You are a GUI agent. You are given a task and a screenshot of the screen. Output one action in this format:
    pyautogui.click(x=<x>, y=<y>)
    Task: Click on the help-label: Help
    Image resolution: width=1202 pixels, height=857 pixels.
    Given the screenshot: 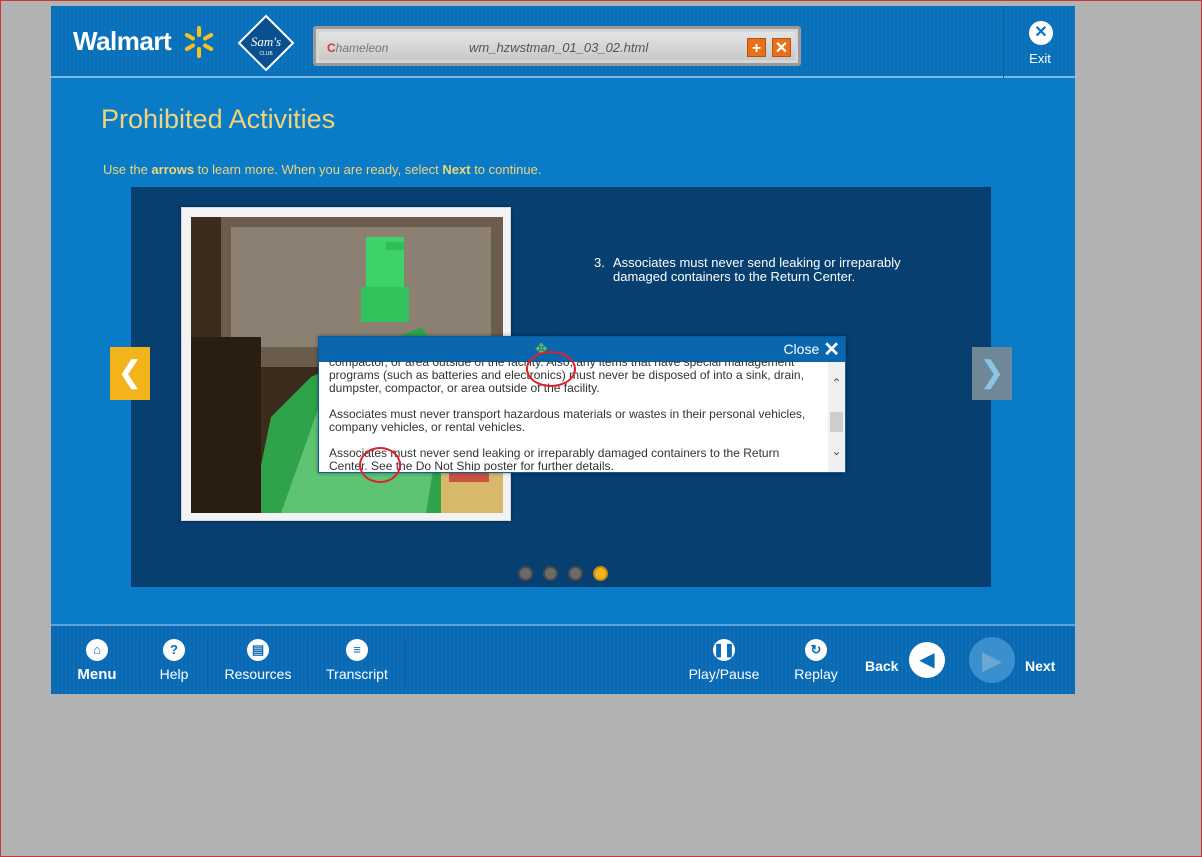 What is the action you would take?
    pyautogui.click(x=174, y=674)
    